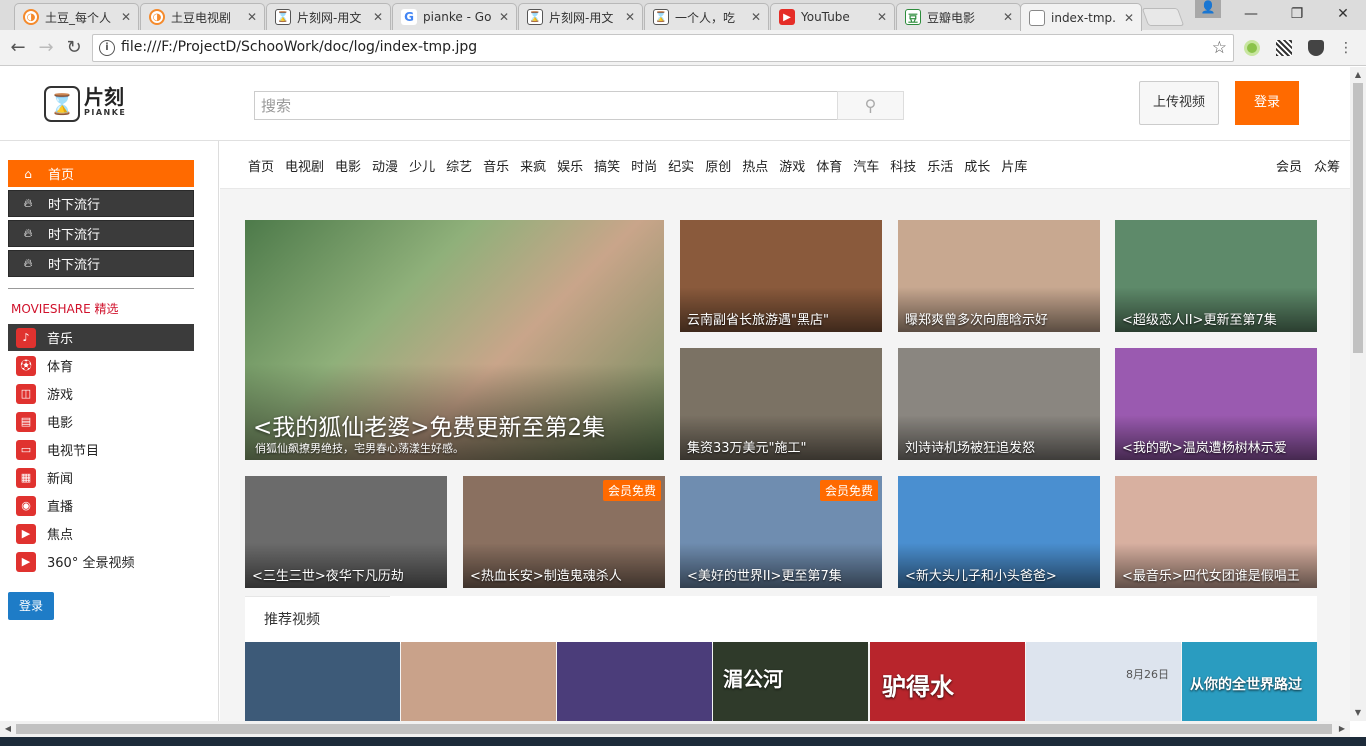 The image size is (1366, 746). I want to click on channel-link: 电影, so click(348, 165).